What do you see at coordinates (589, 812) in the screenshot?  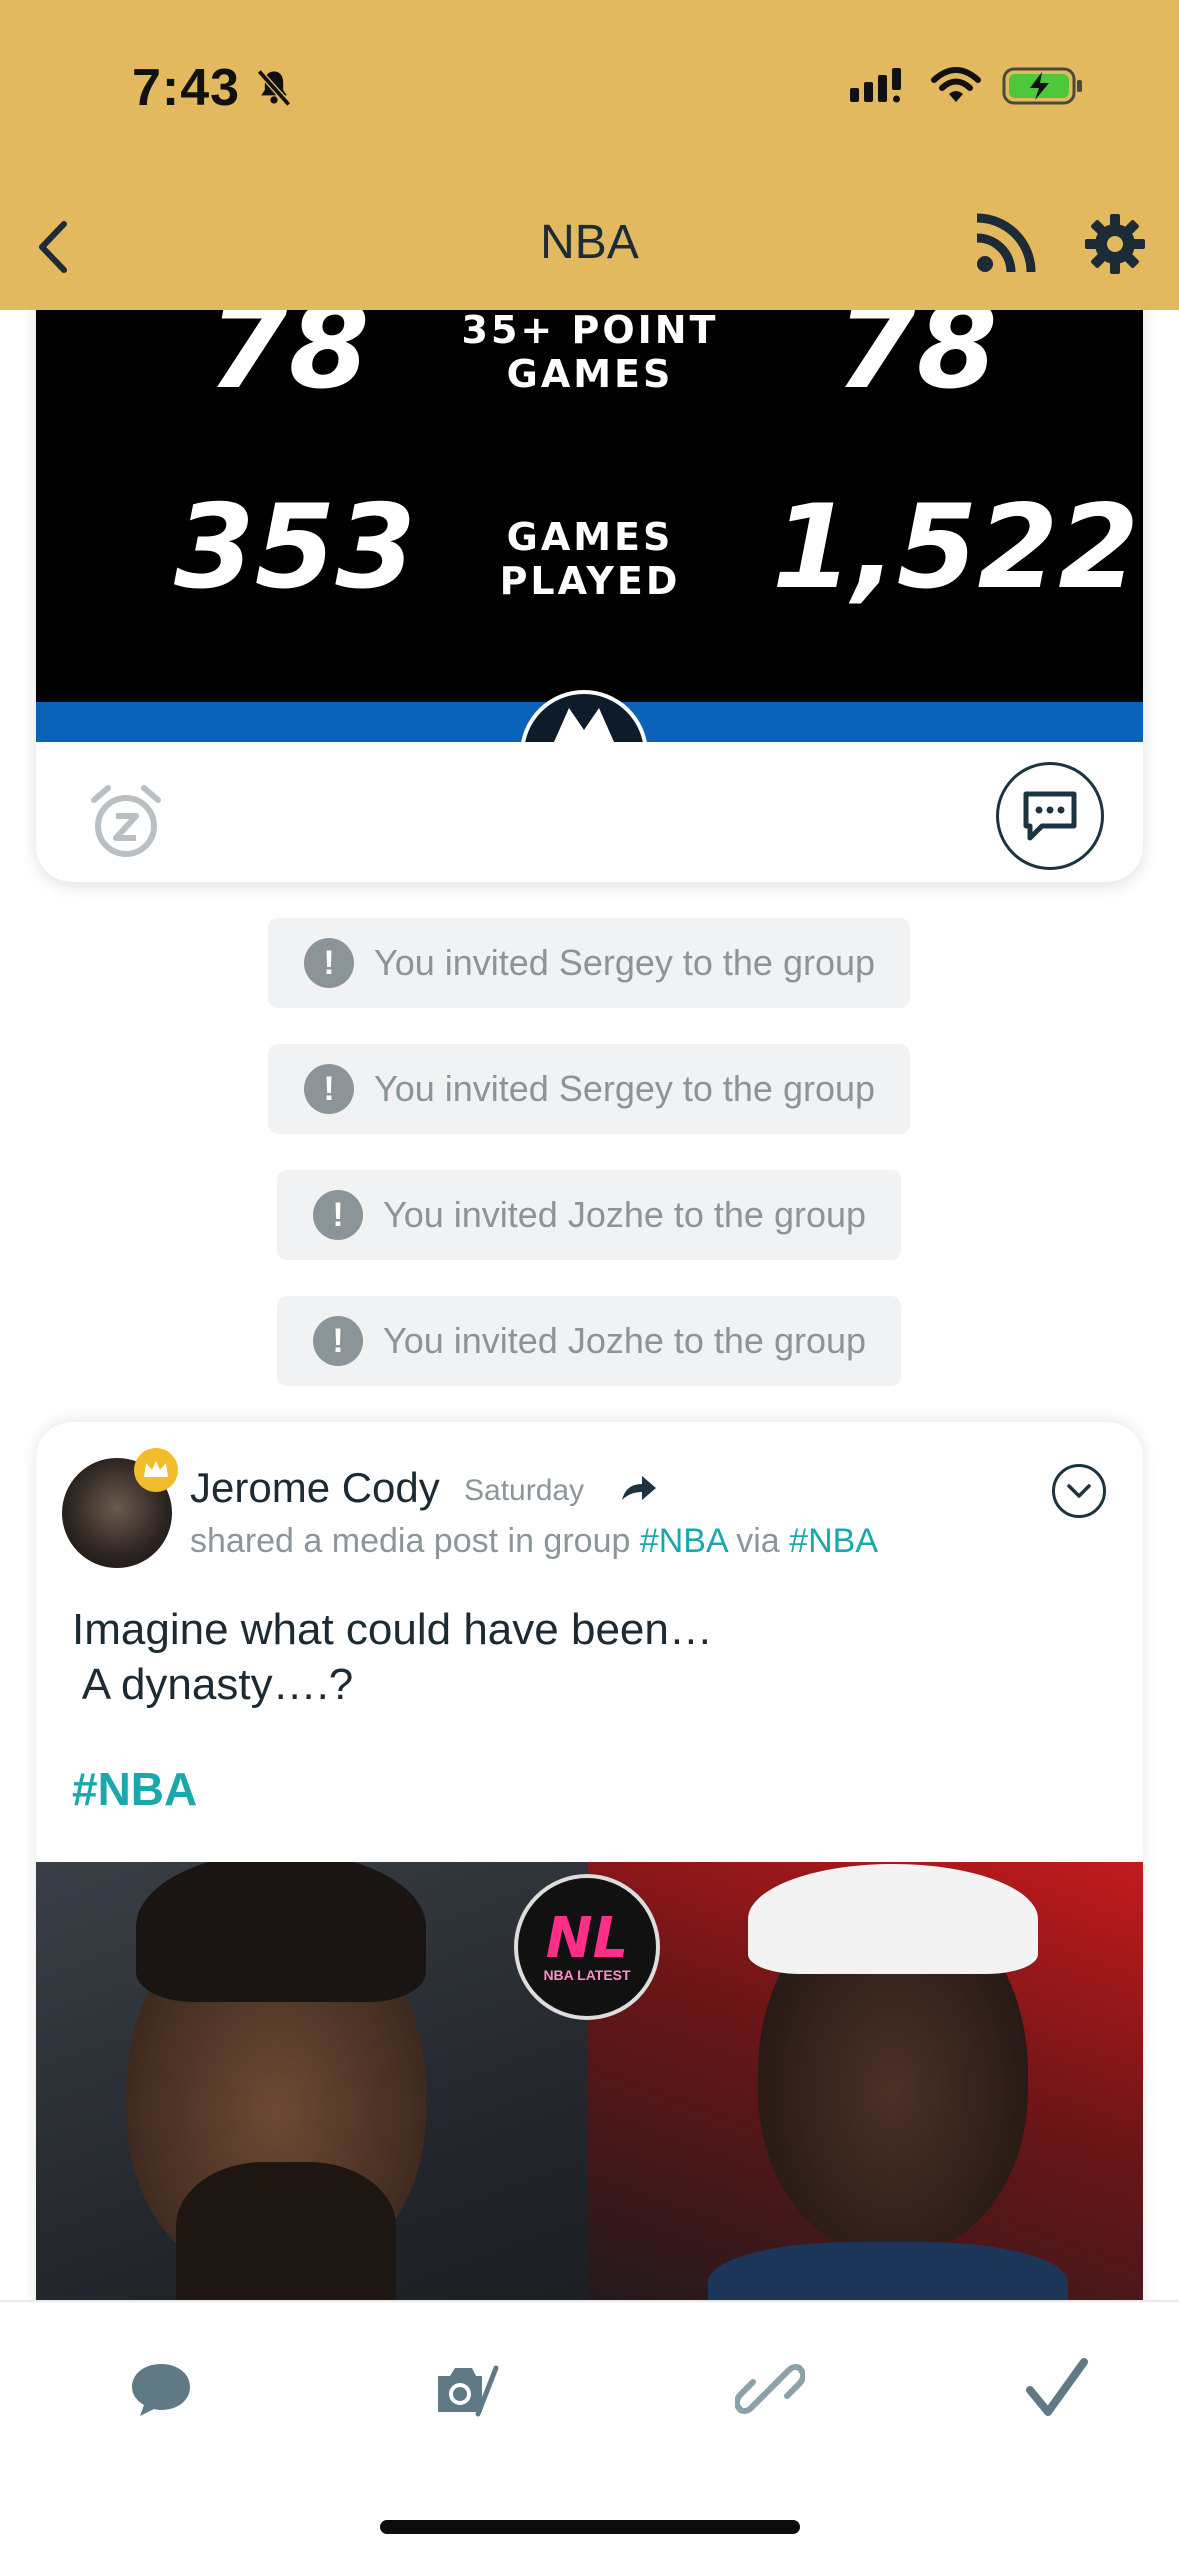 I see `post-actions` at bounding box center [589, 812].